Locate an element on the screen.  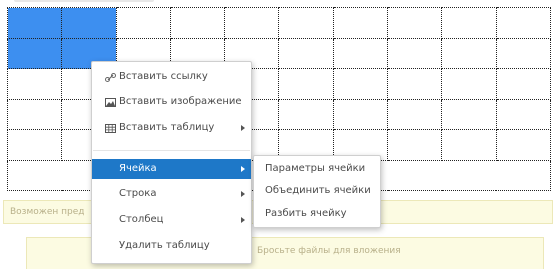
submenu-item-merge-cells: Объединить ячейки is located at coordinates (317, 191).